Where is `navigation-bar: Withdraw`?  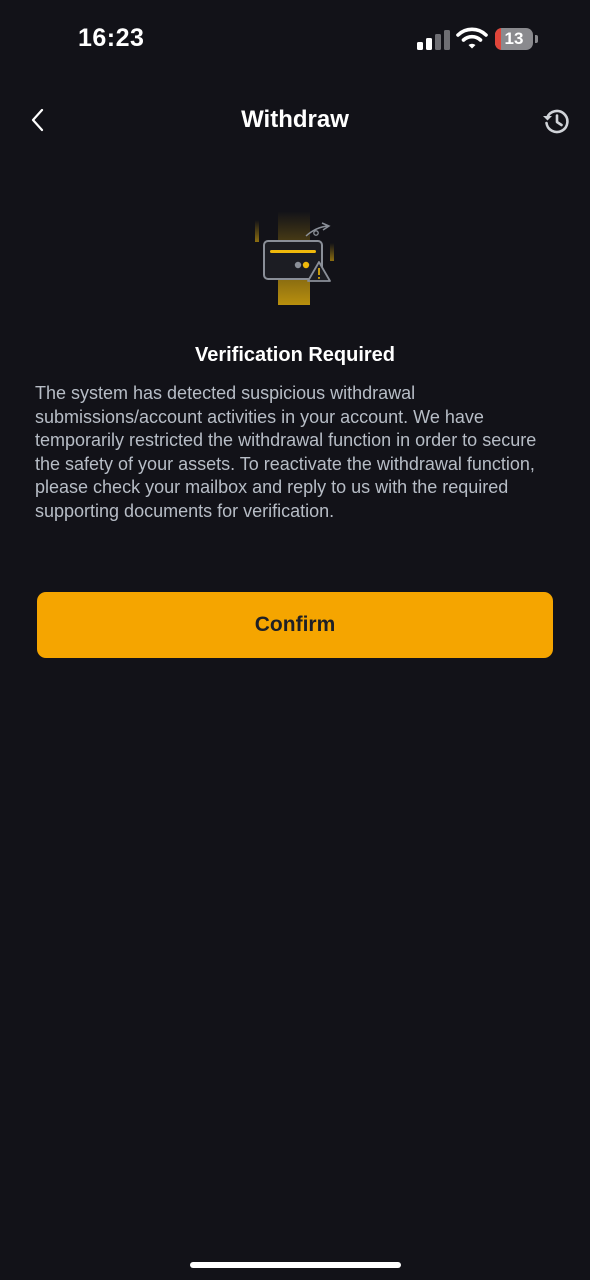
navigation-bar: Withdraw is located at coordinates (295, 120).